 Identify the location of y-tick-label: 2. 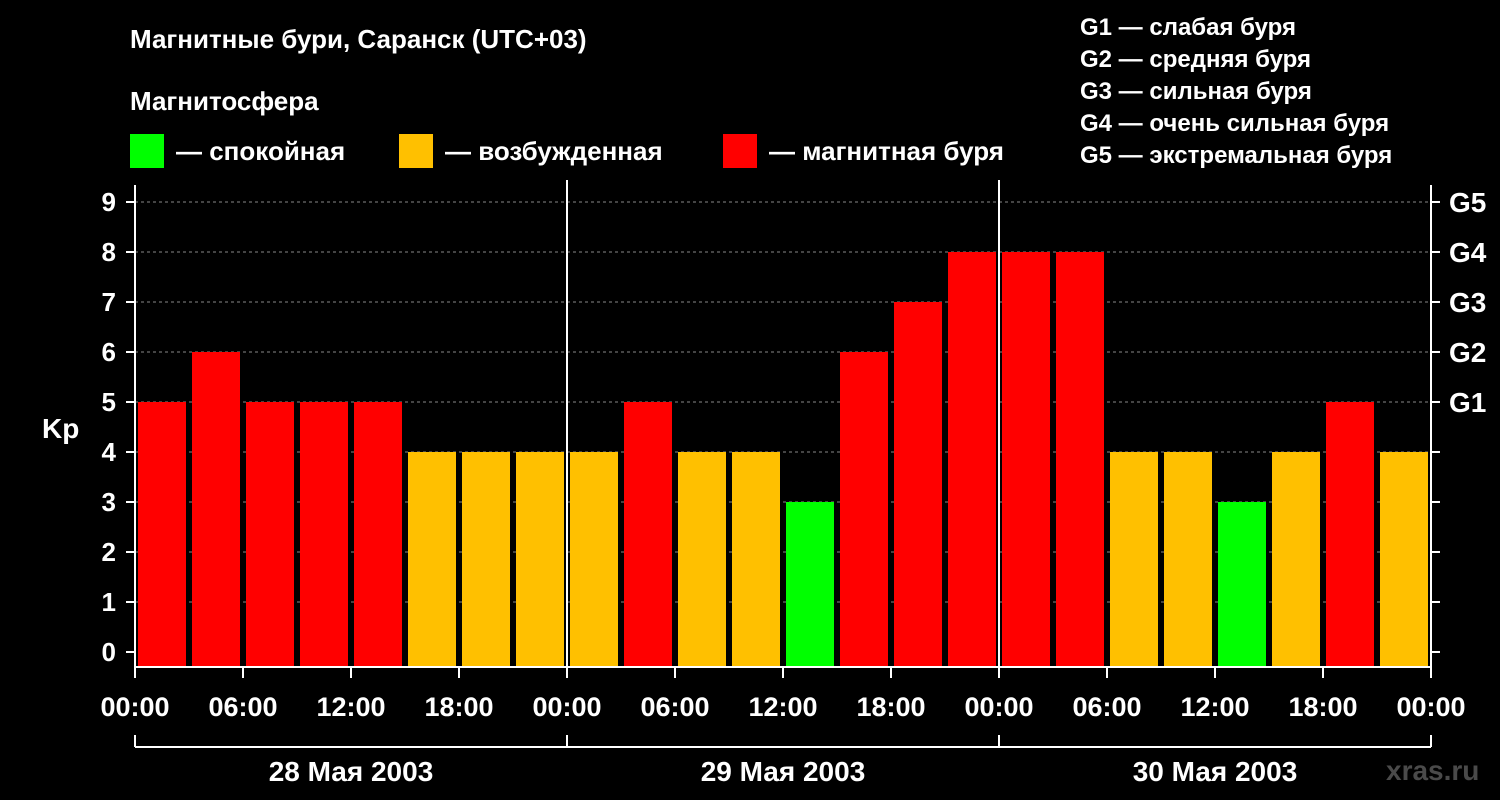
(109, 552).